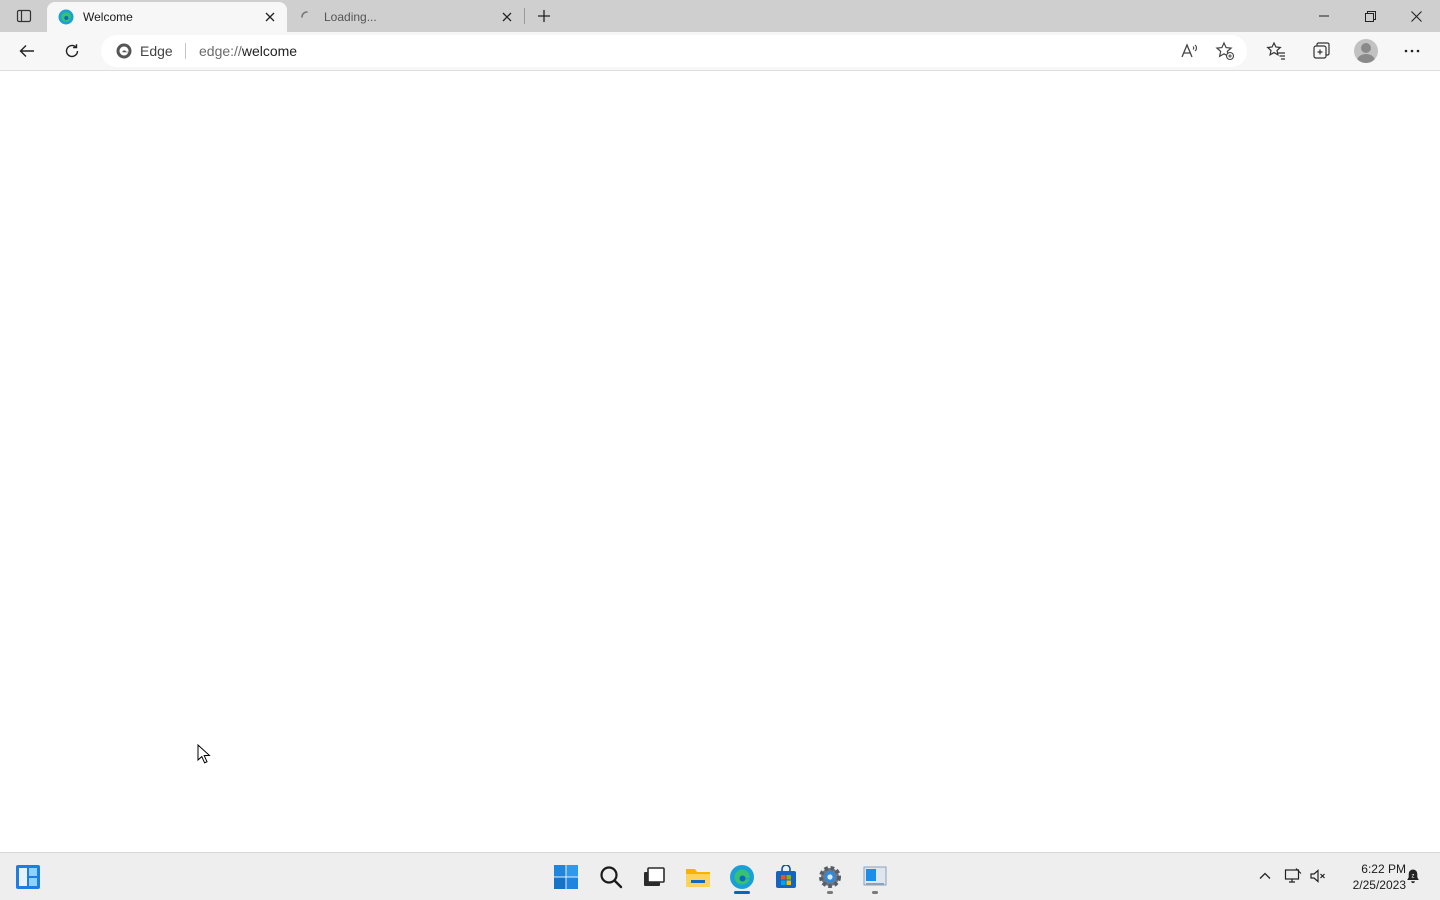 The image size is (1440, 900). I want to click on taskbar-search-button, so click(611, 877).